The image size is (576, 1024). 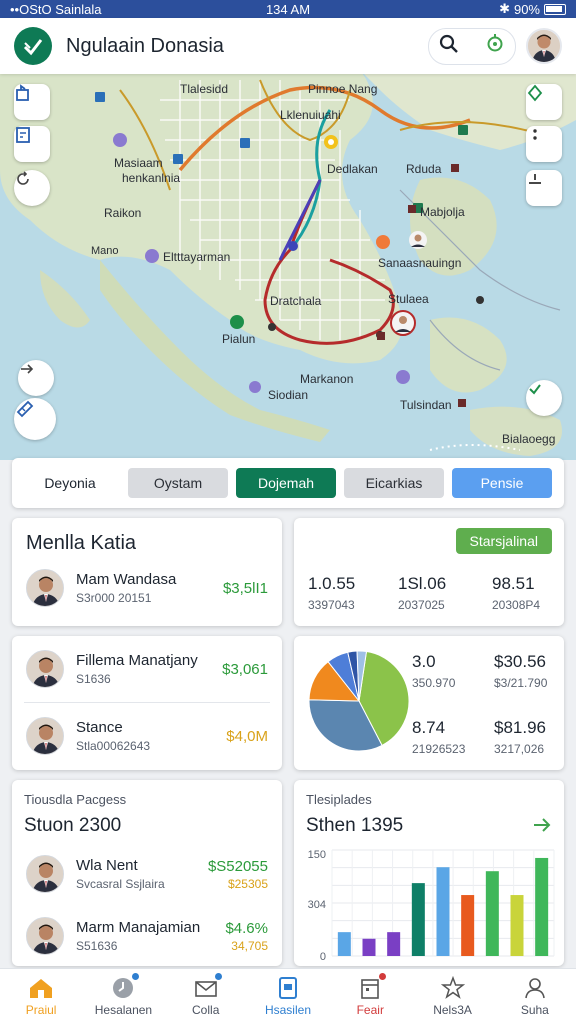 I want to click on segment-dojemah: Dojemah, so click(x=286, y=483).